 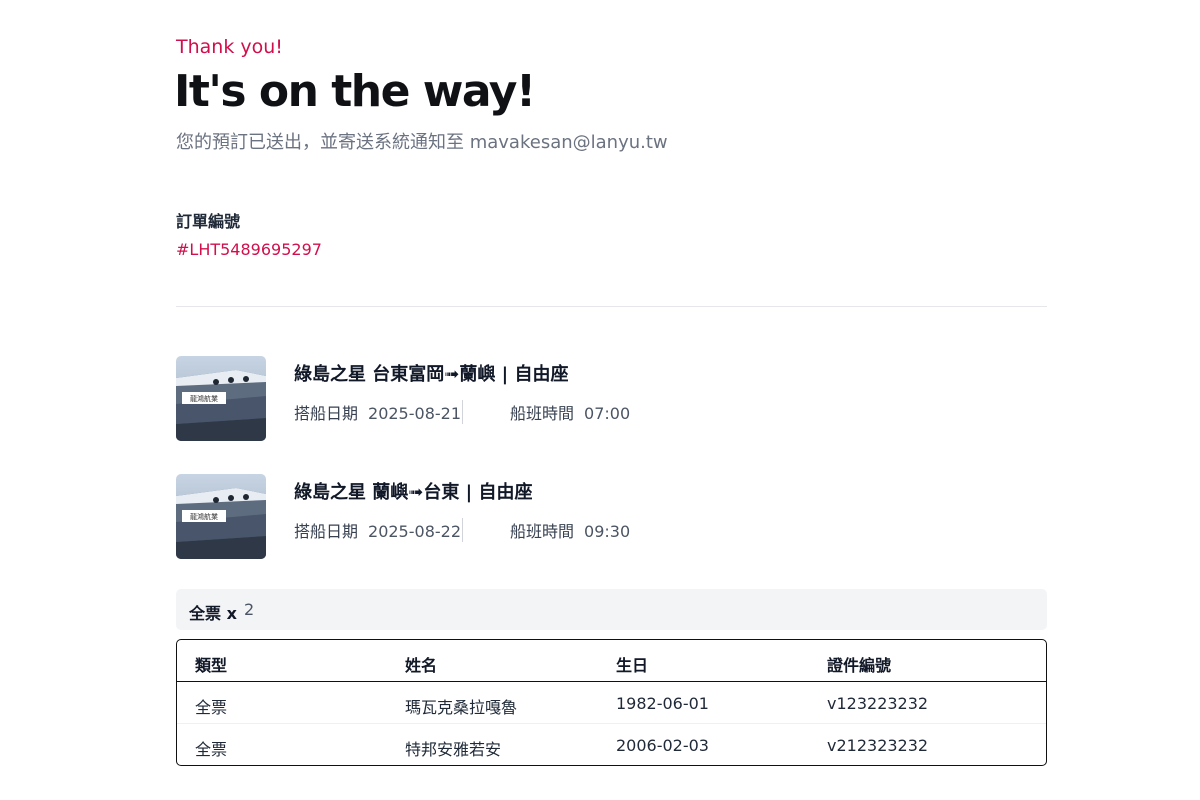 I want to click on order-number-label: 訂單編號, so click(x=208, y=221).